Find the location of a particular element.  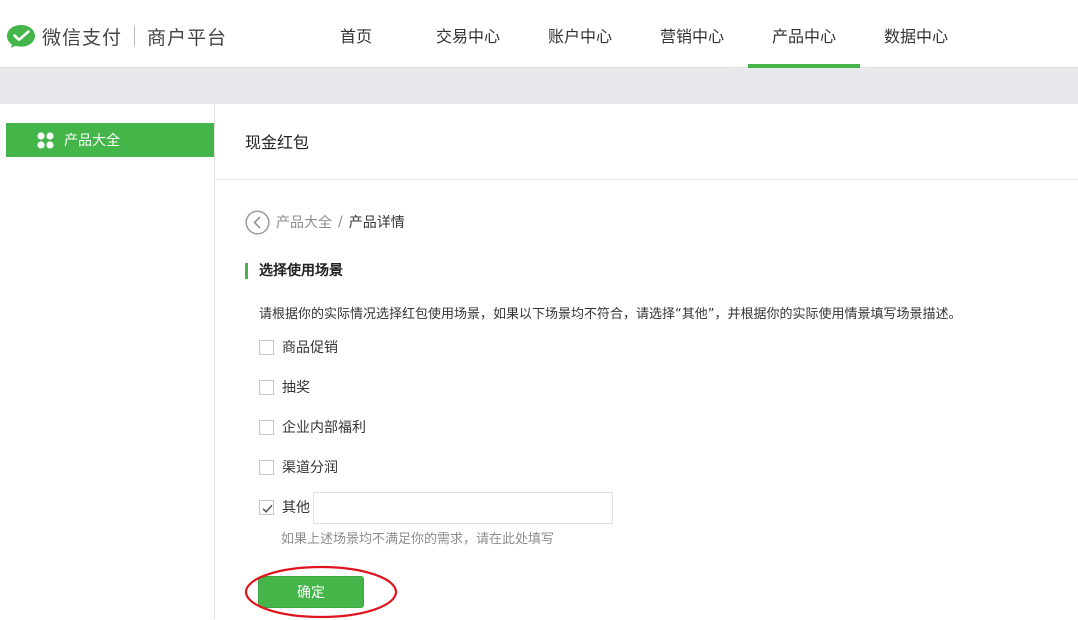

option-promotion: 商品促销 is located at coordinates (298, 347).